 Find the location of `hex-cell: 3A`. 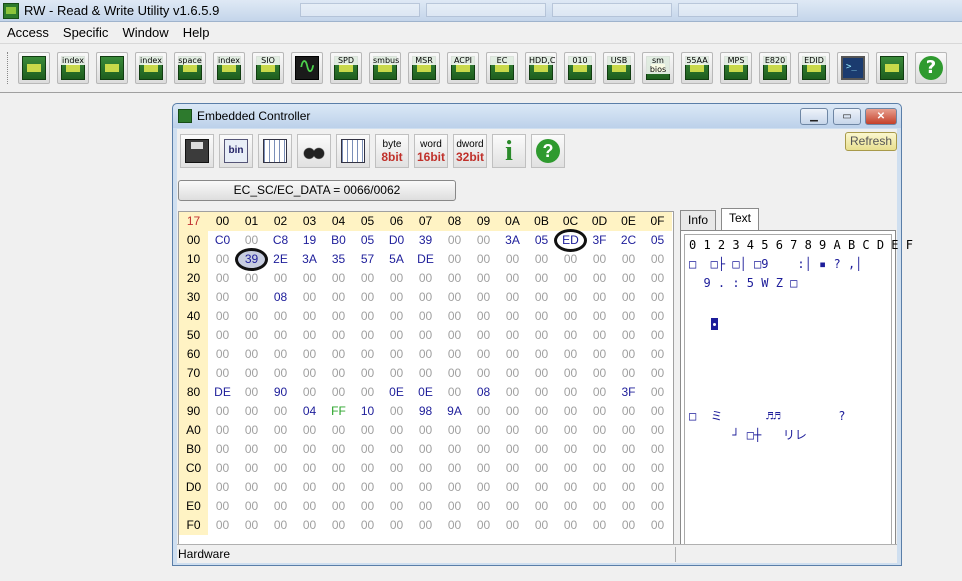

hex-cell: 3A is located at coordinates (512, 240).